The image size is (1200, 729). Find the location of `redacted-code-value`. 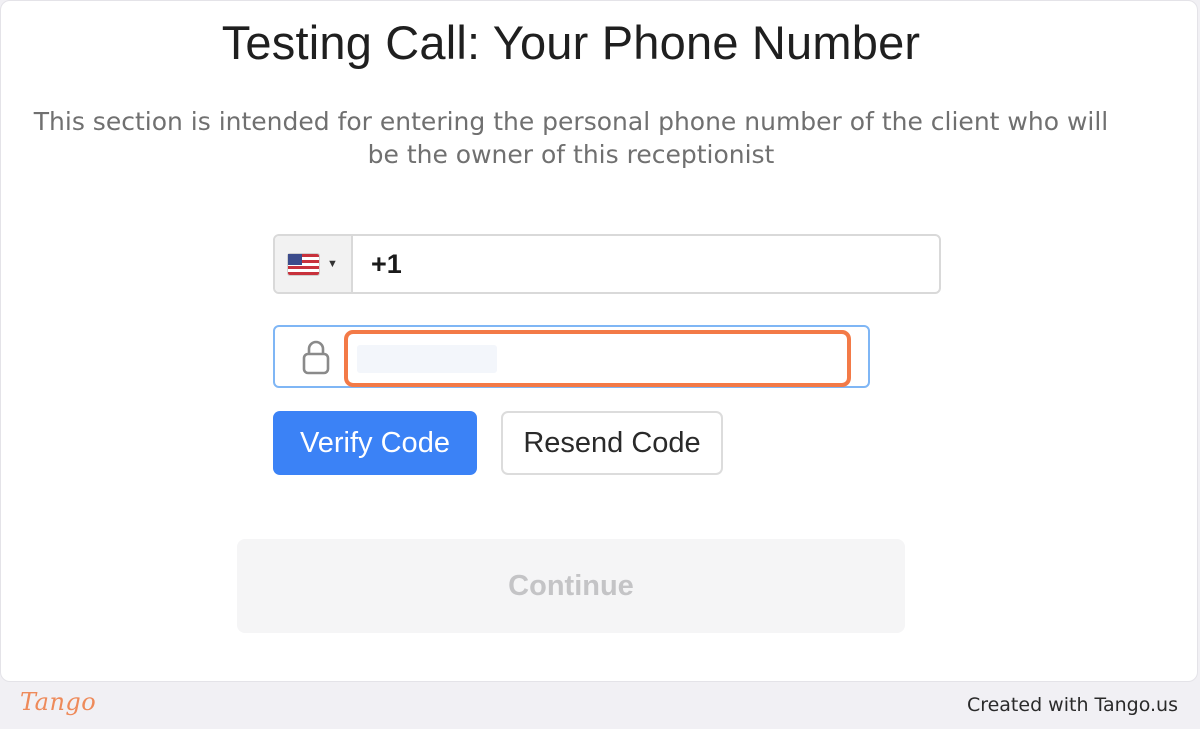

redacted-code-value is located at coordinates (427, 359).